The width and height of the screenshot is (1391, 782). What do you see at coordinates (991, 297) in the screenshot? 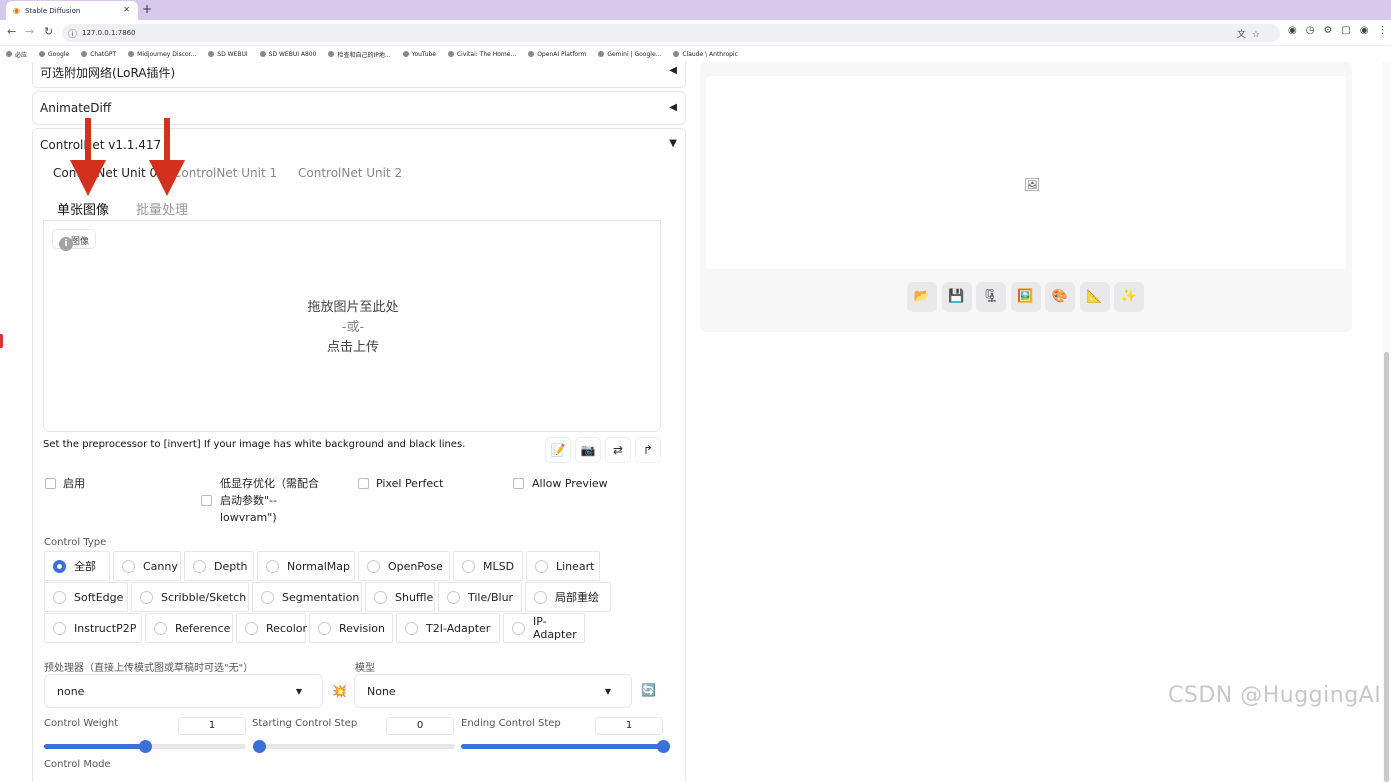
I see `zip-icon: 🗜` at bounding box center [991, 297].